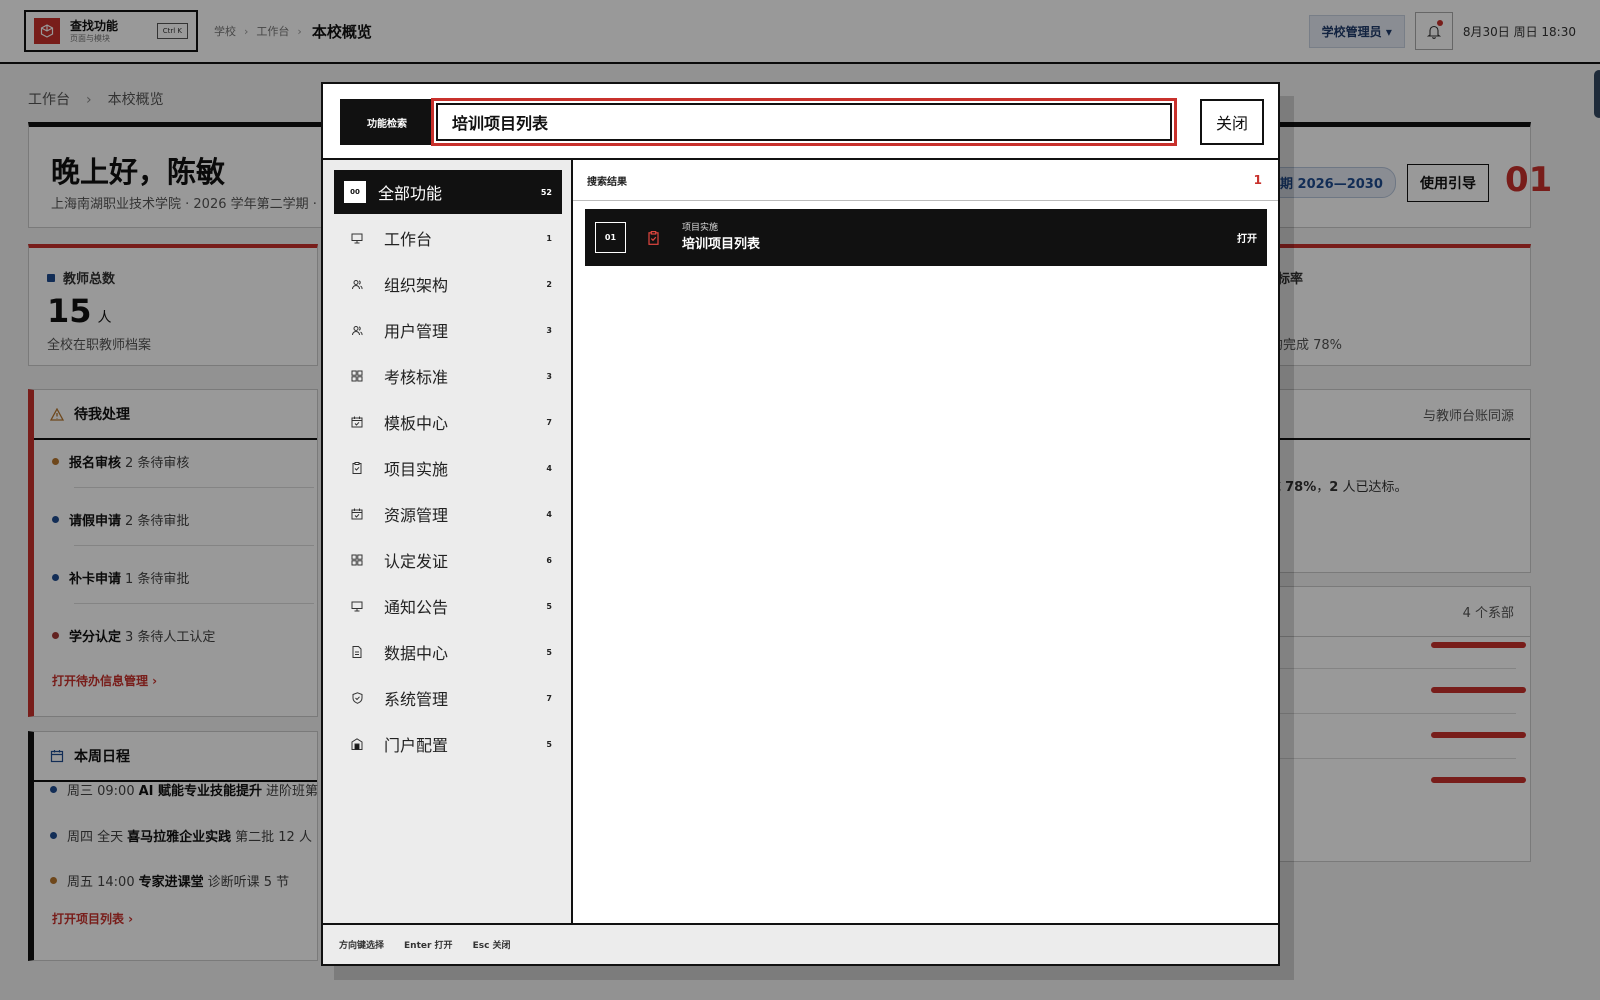 The width and height of the screenshot is (1600, 1000). What do you see at coordinates (1232, 122) in the screenshot?
I see `close-button: 关闭` at bounding box center [1232, 122].